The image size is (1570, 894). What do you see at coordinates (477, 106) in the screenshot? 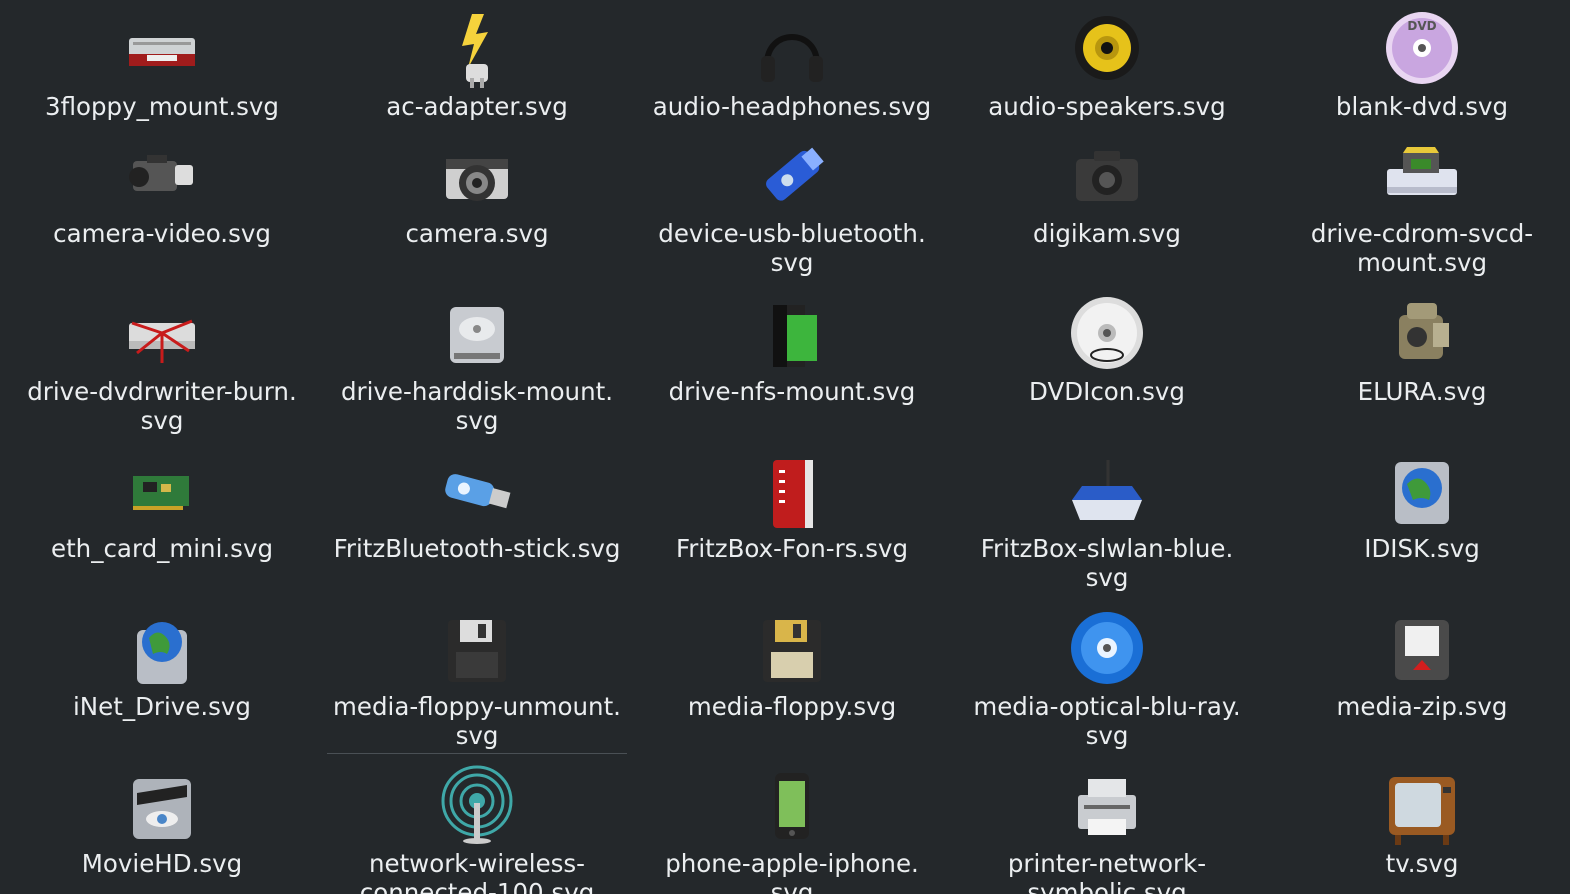
I see `file-name-label: ac-adapter.svg` at bounding box center [477, 106].